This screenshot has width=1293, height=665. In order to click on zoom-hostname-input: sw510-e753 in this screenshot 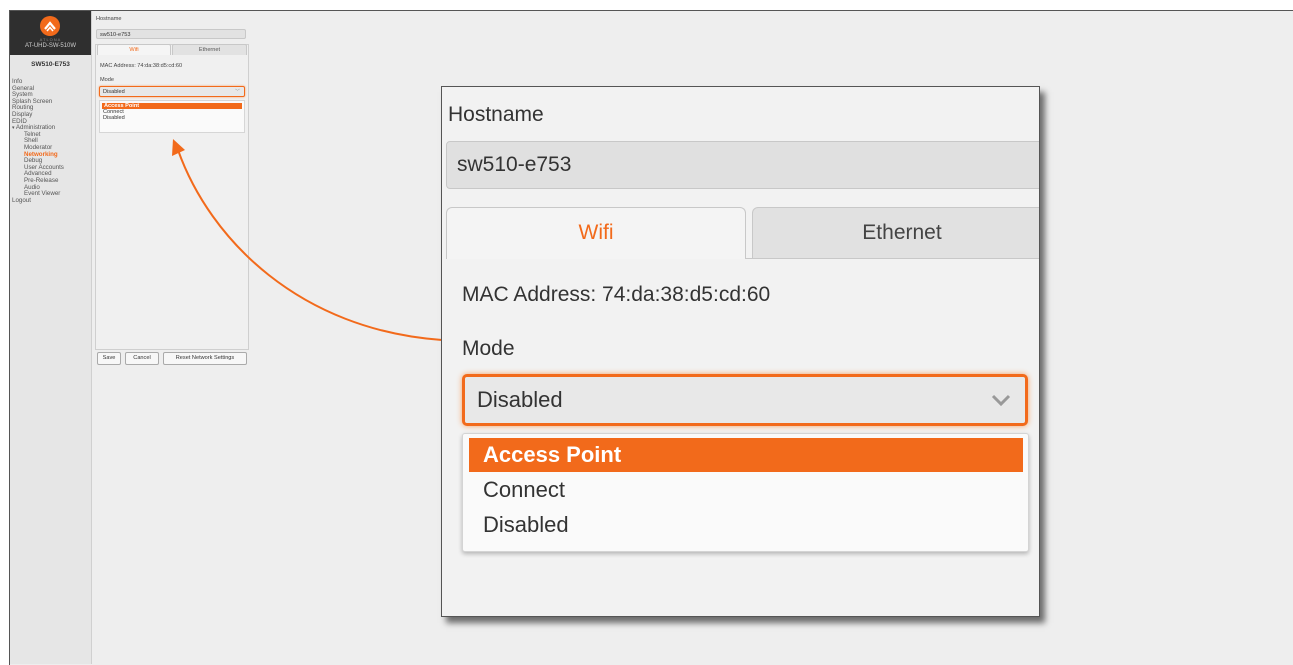, I will do `click(742, 165)`.